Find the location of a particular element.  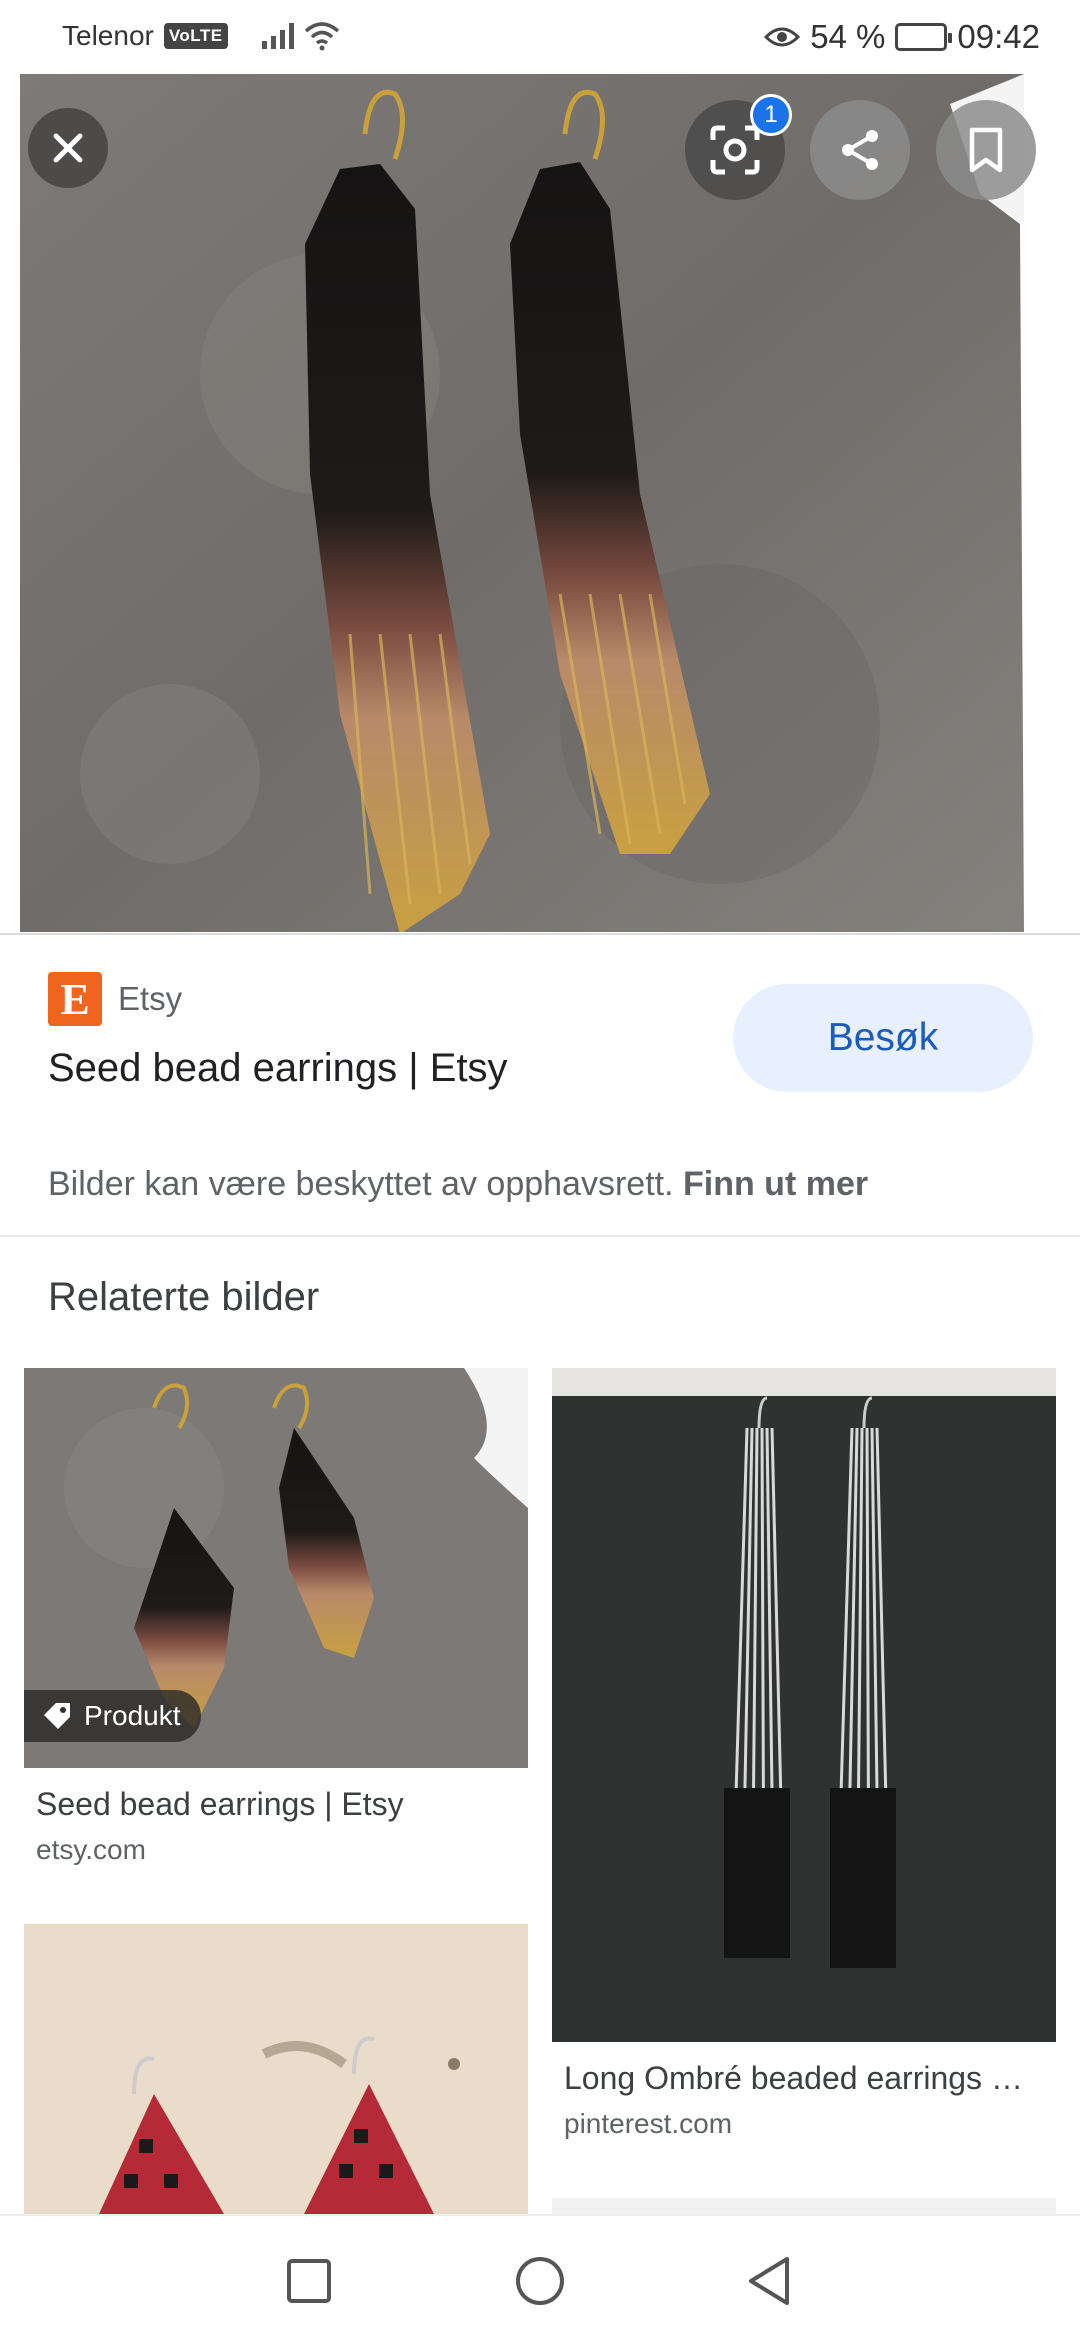

source-row: E Etsy is located at coordinates (115, 999).